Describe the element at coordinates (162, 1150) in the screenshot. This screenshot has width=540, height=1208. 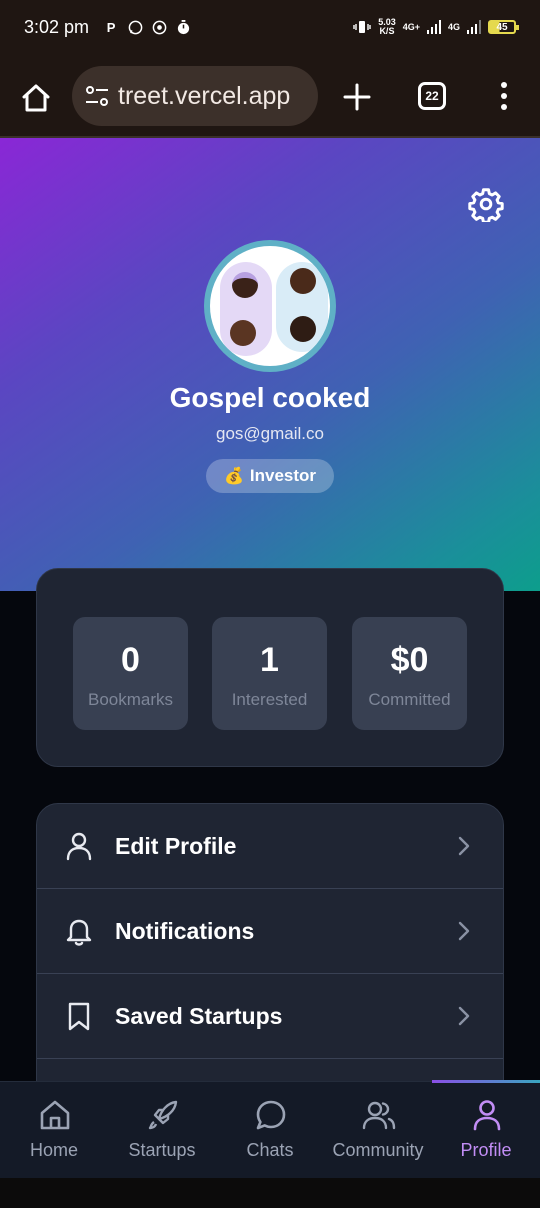
I see `nav-label: Startups` at that location.